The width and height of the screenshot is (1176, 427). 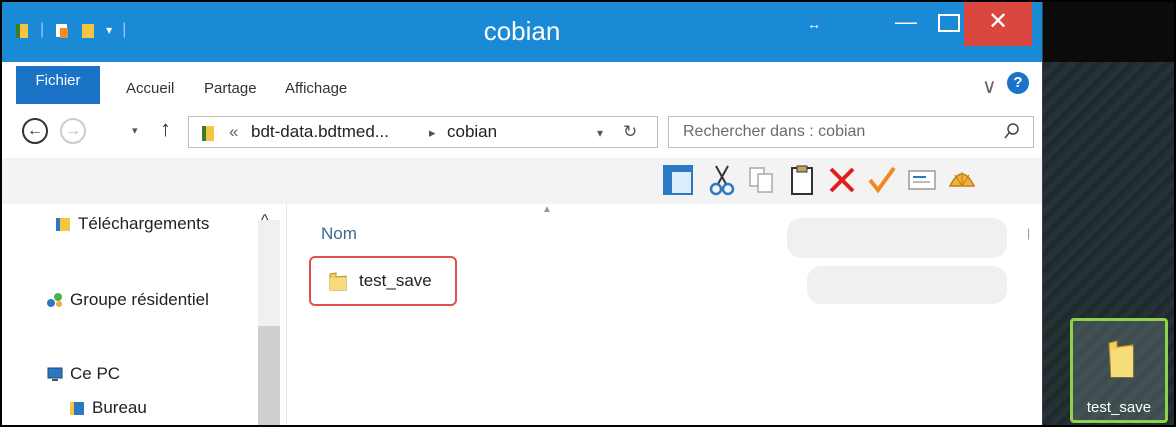 What do you see at coordinates (522, 85) in the screenshot?
I see `ribbon-tabs: Fichier Accueil Partage Affichage ∨ ?` at bounding box center [522, 85].